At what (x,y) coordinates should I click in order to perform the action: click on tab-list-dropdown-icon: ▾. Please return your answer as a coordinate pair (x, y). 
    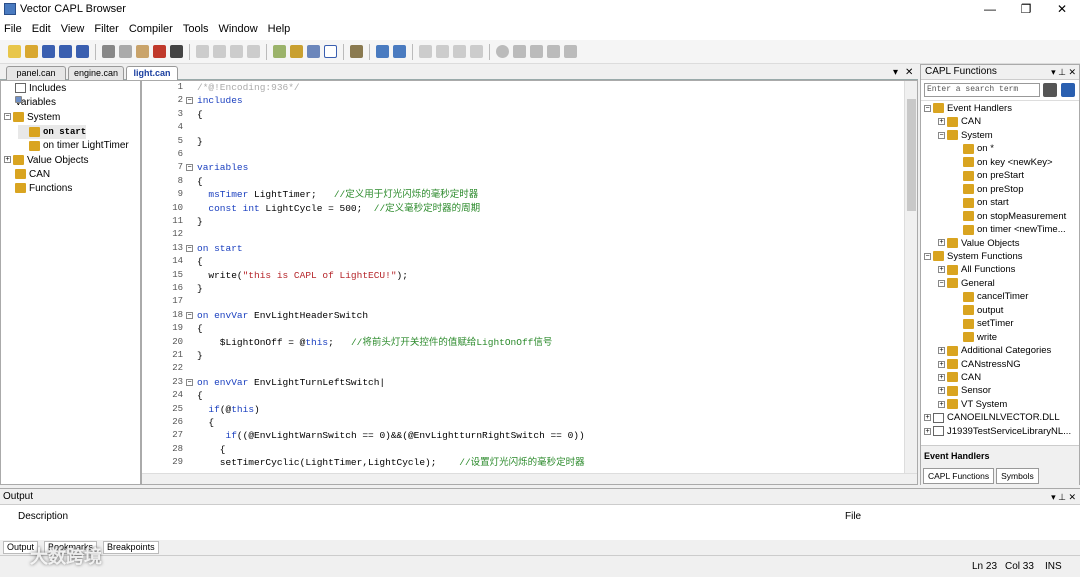
    Looking at the image, I should click on (895, 72).